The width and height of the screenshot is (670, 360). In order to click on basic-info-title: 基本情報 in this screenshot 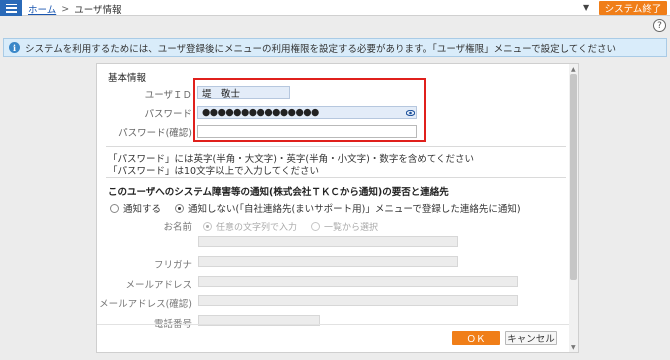, I will do `click(127, 78)`.